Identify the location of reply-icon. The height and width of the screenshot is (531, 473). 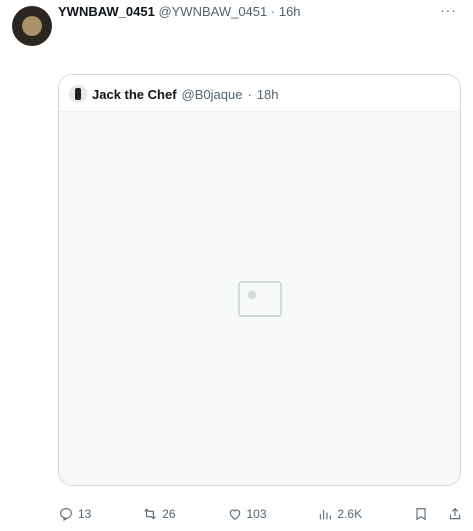
(66, 514).